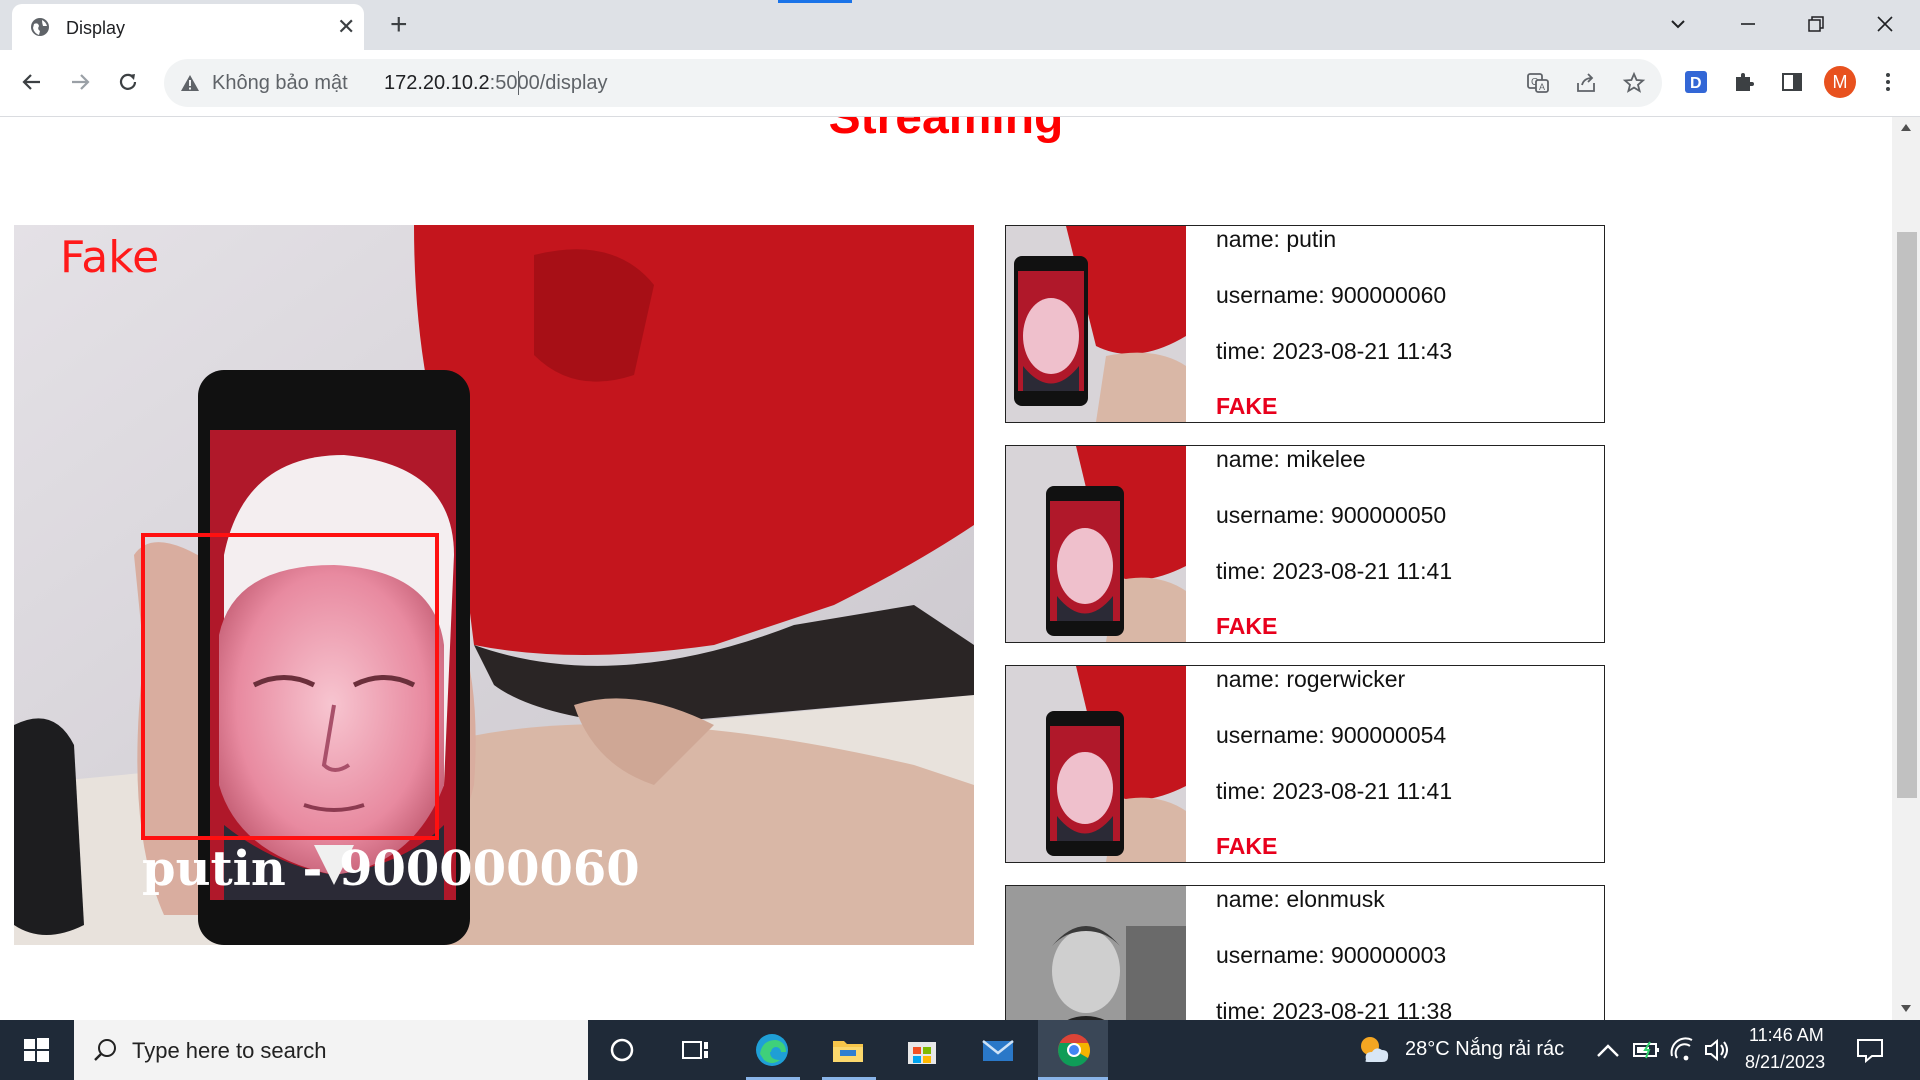 The width and height of the screenshot is (1920, 1080). I want to click on reload-button, so click(128, 82).